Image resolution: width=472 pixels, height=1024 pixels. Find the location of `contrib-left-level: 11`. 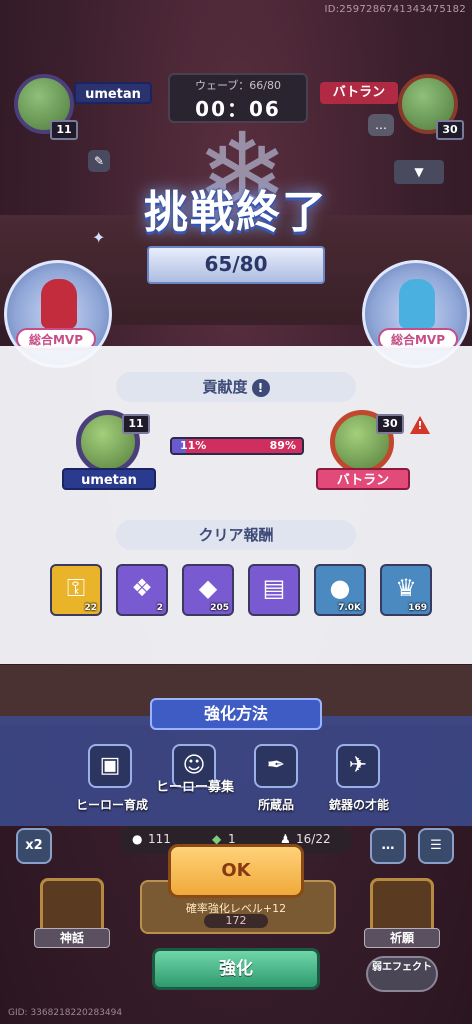

contrib-left-level: 11 is located at coordinates (136, 424).